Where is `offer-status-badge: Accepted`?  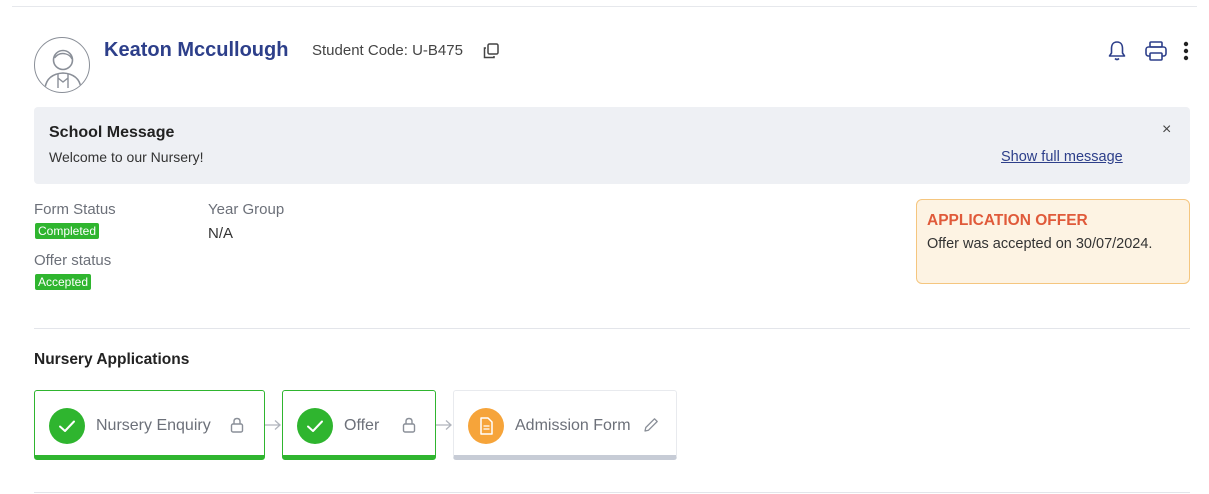 offer-status-badge: Accepted is located at coordinates (63, 282).